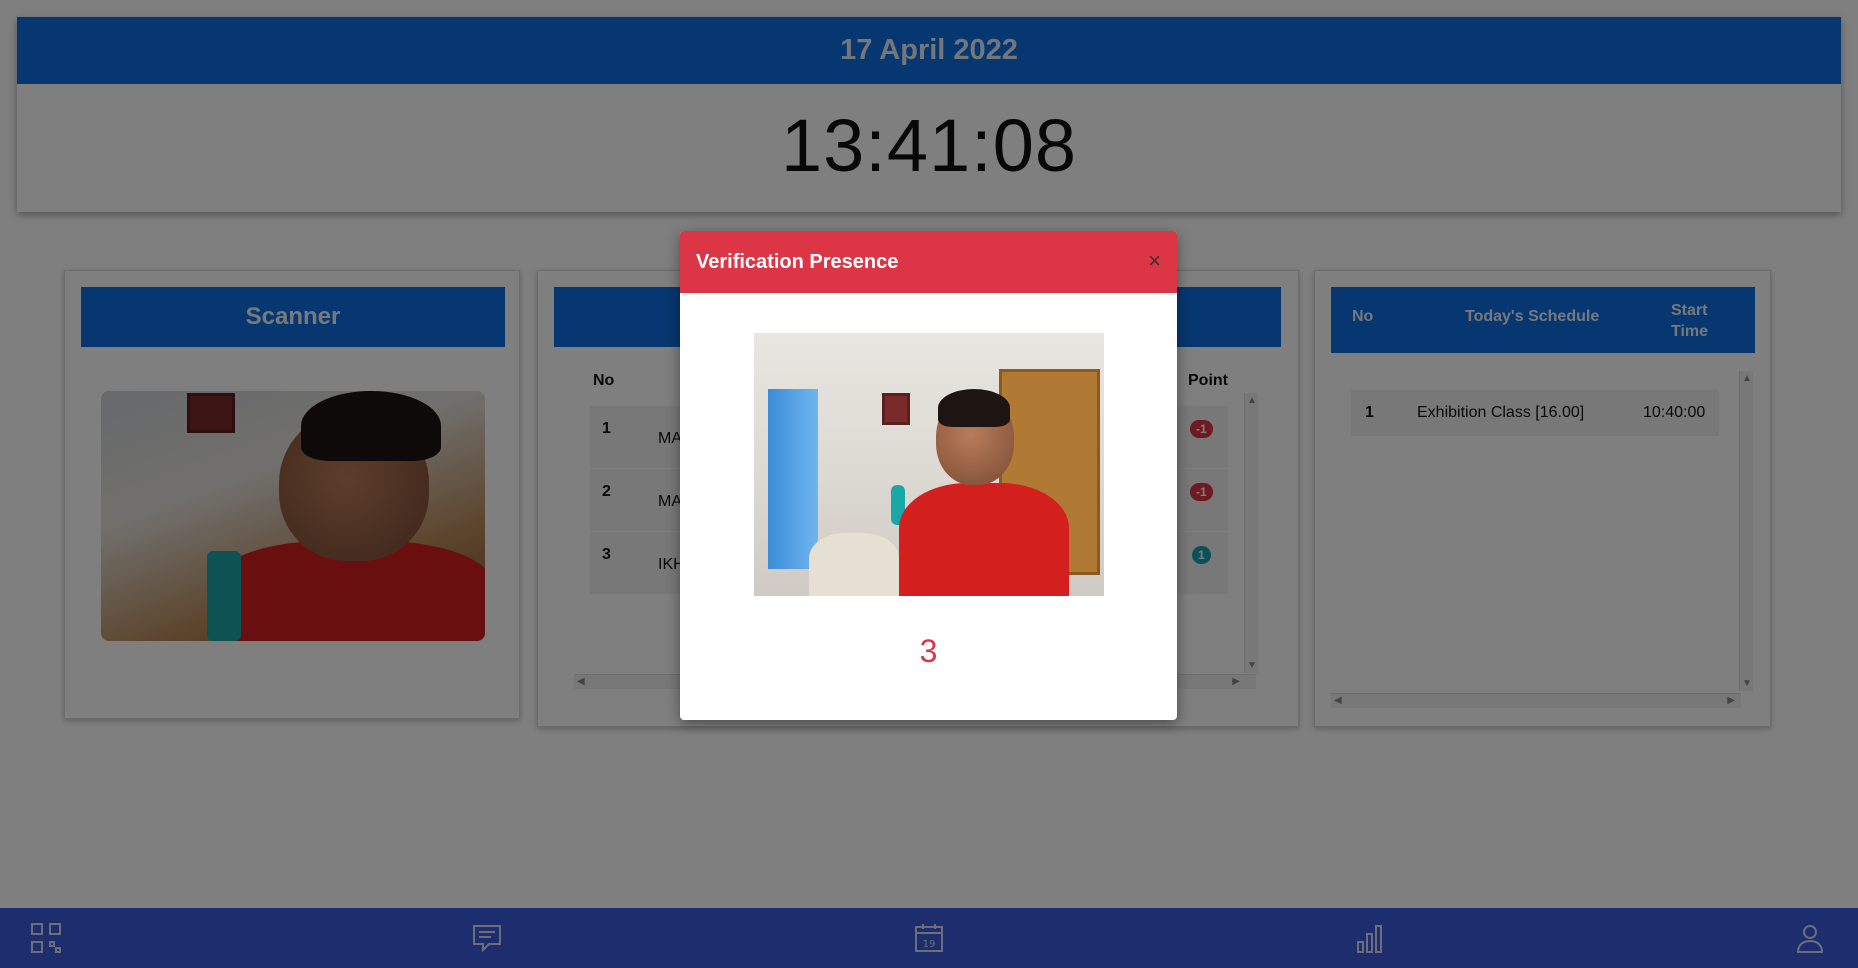  Describe the element at coordinates (797, 262) in the screenshot. I see `modal-title: Verification Presence` at that location.